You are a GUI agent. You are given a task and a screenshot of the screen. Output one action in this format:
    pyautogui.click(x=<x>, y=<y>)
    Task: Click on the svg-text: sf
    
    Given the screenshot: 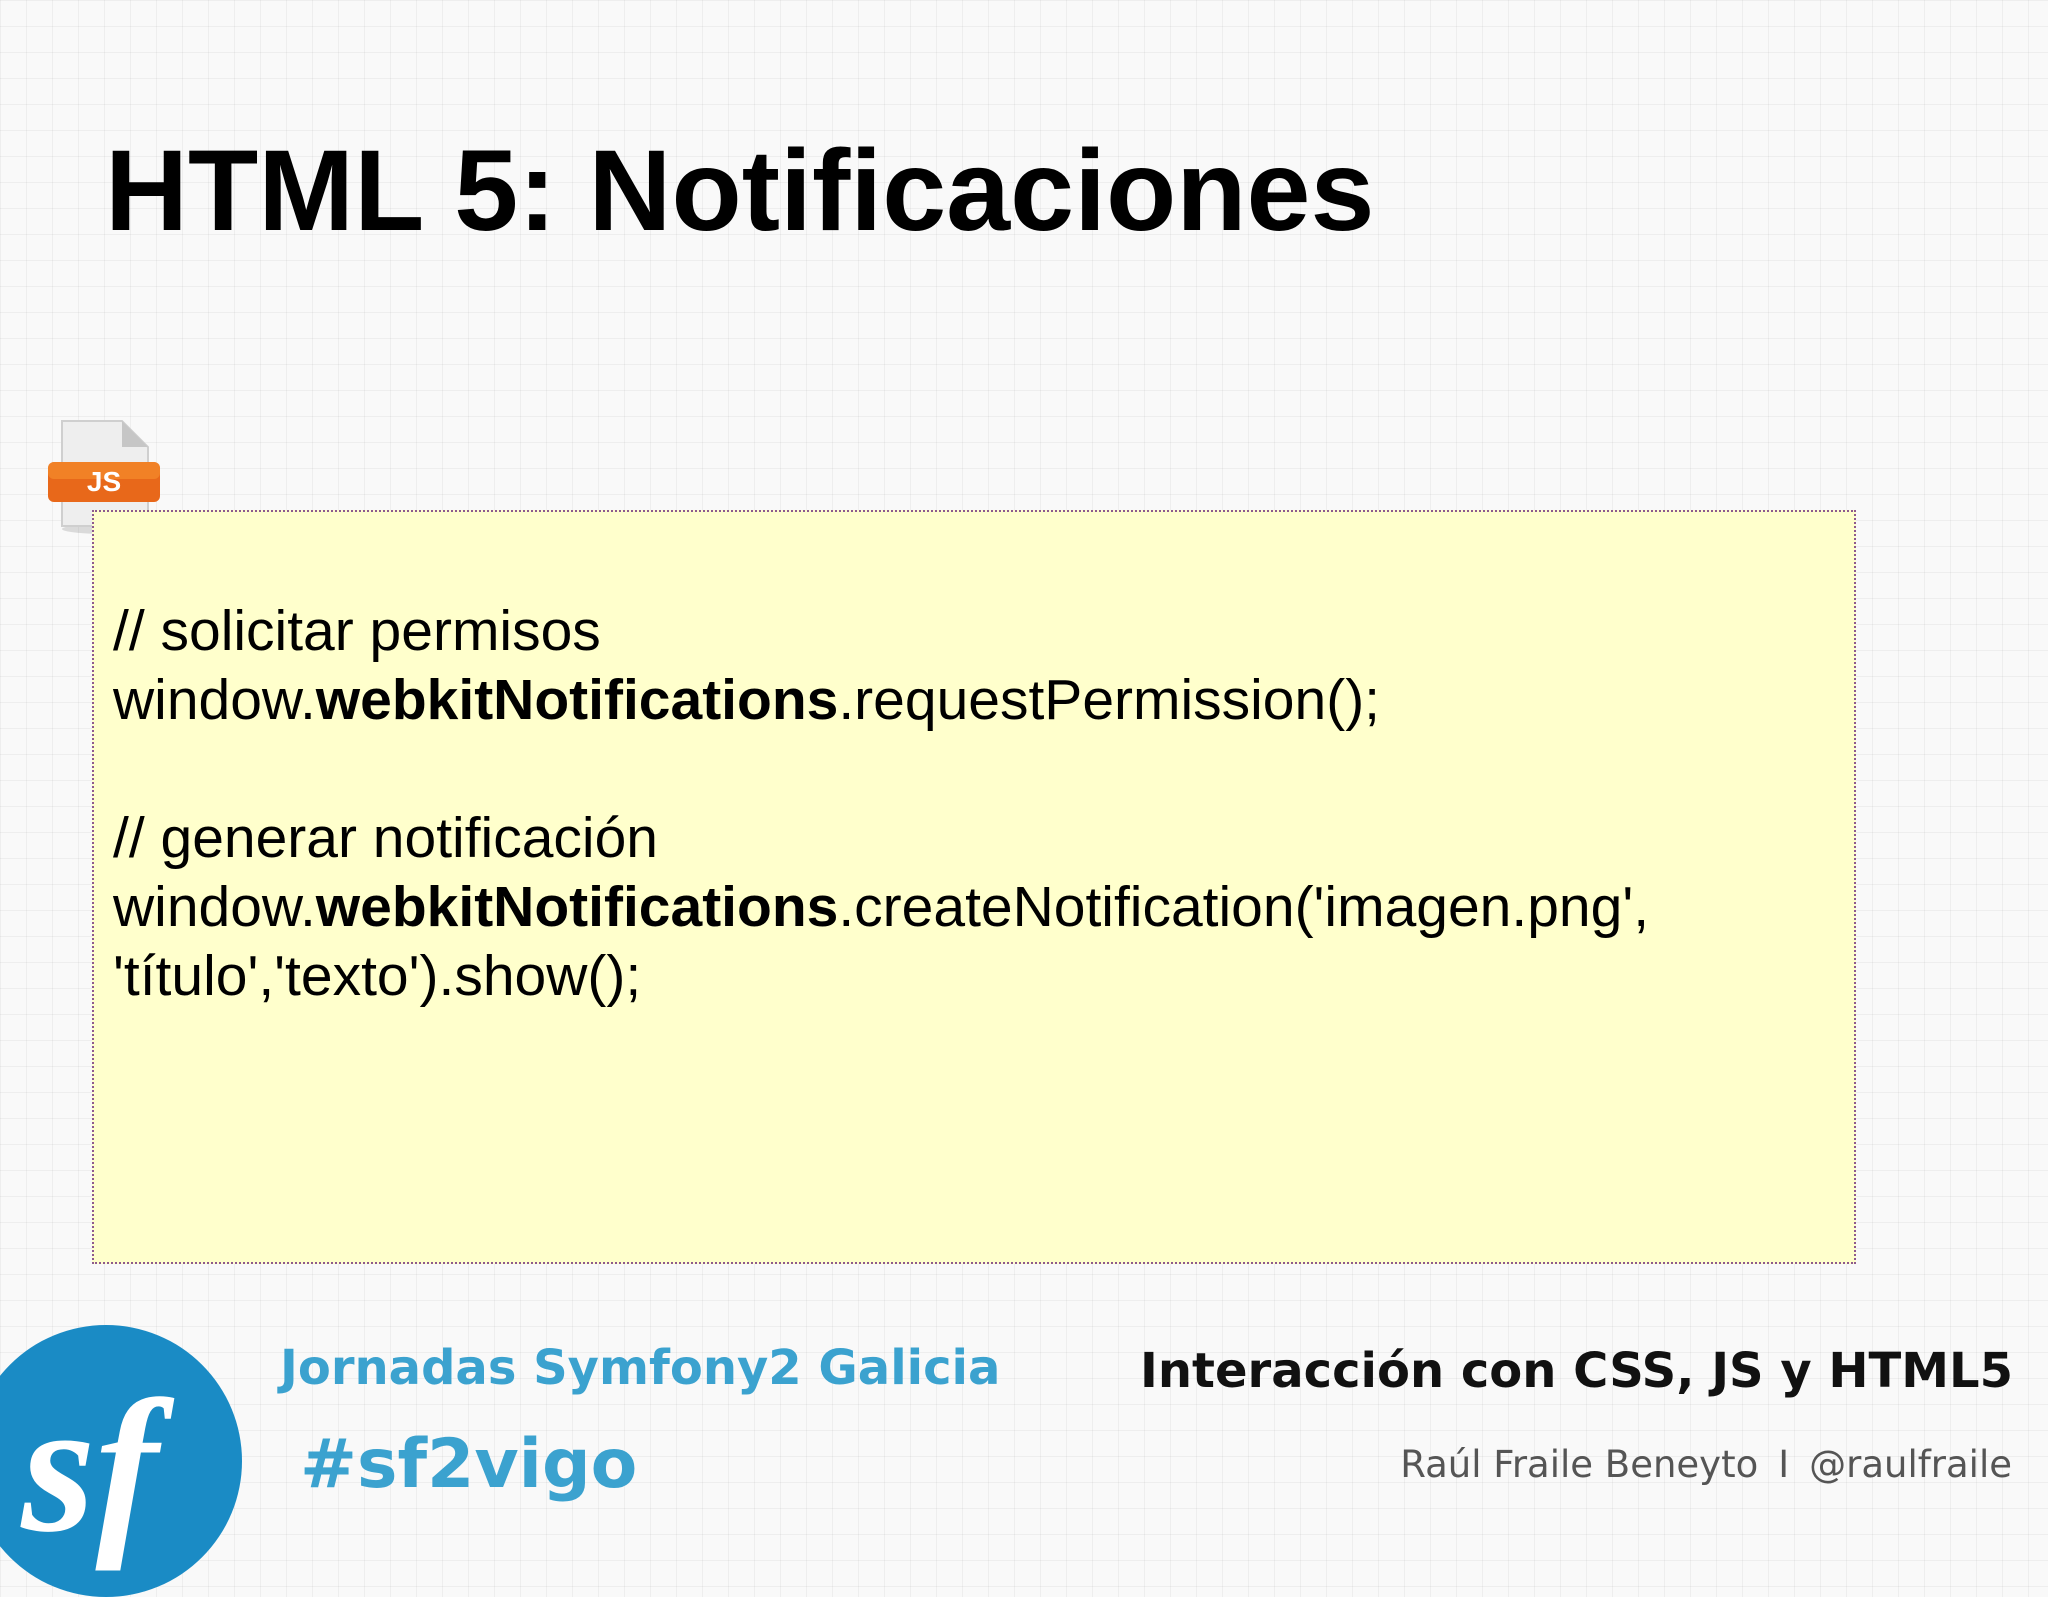 What is the action you would take?
    pyautogui.click(x=97, y=1467)
    